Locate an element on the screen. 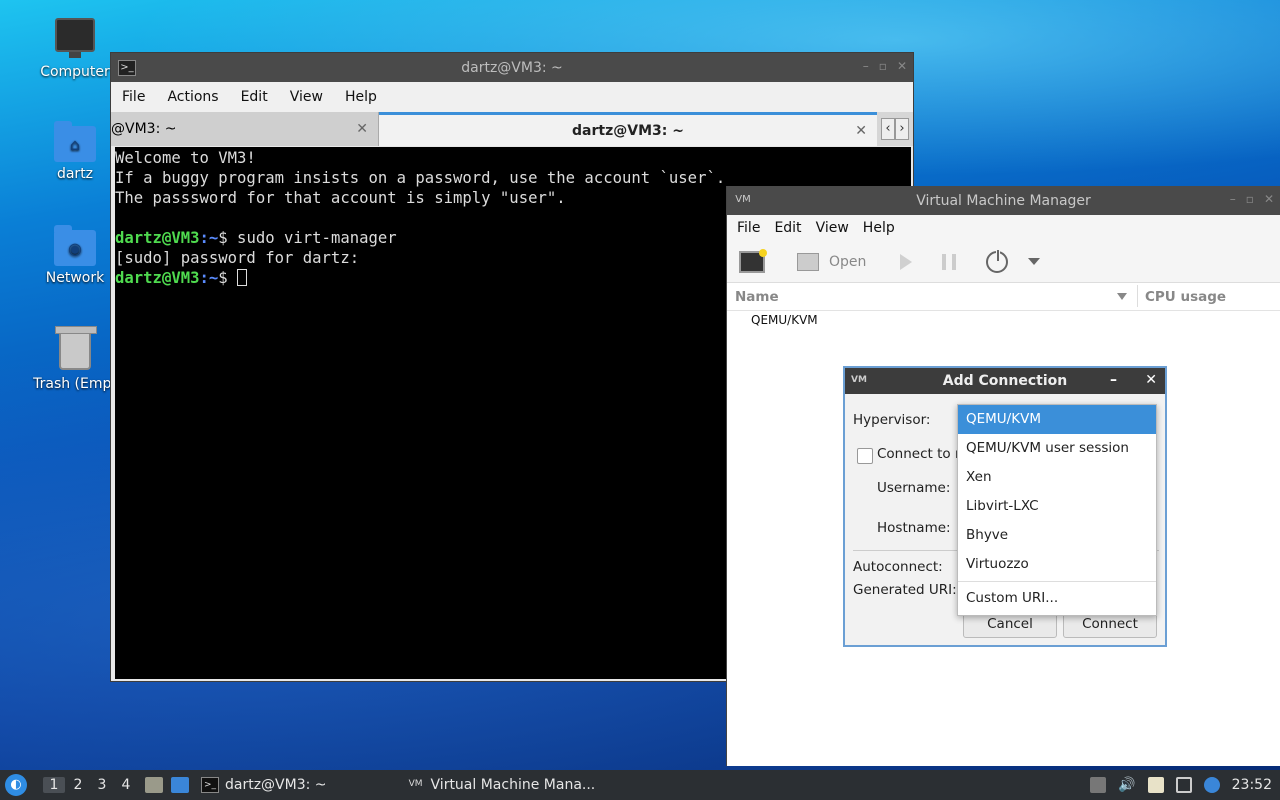 This screenshot has height=800, width=1280. clock: 23:52 is located at coordinates (1252, 785).